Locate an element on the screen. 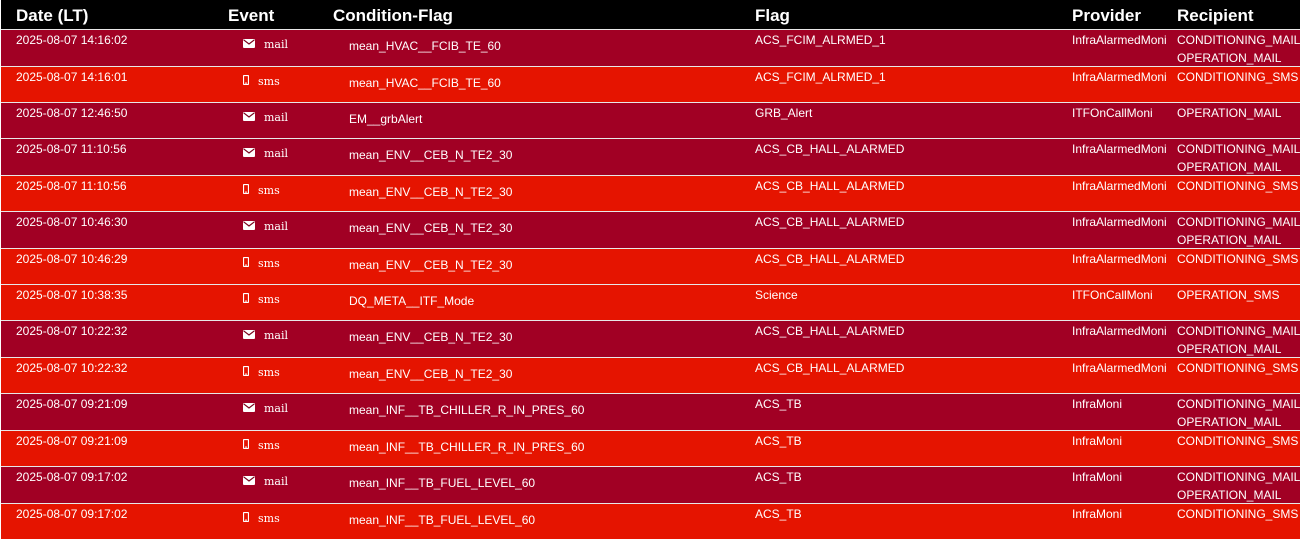 Image resolution: width=1302 pixels, height=539 pixels. header-provider: Provider is located at coordinates (1106, 16).